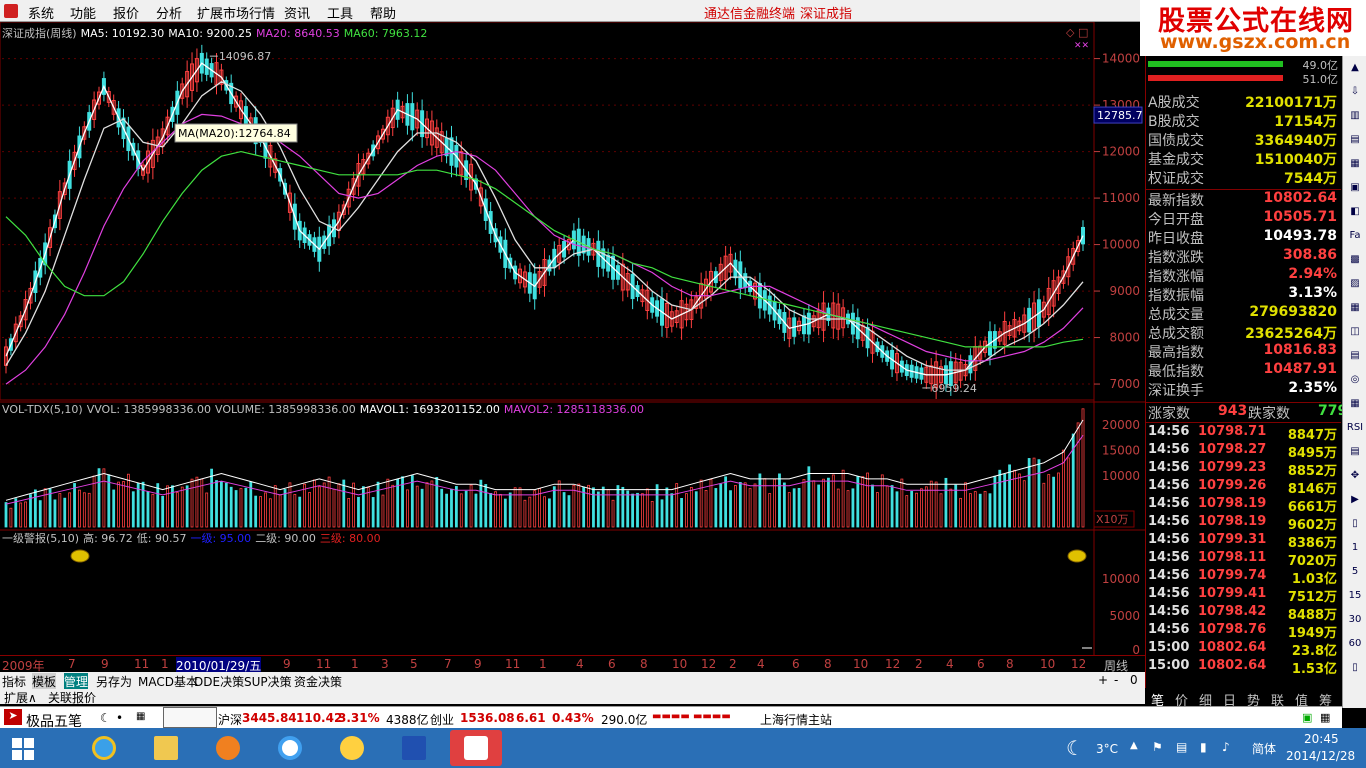 The width and height of the screenshot is (1366, 768). What do you see at coordinates (228, 748) in the screenshot?
I see `media-app-icon` at bounding box center [228, 748].